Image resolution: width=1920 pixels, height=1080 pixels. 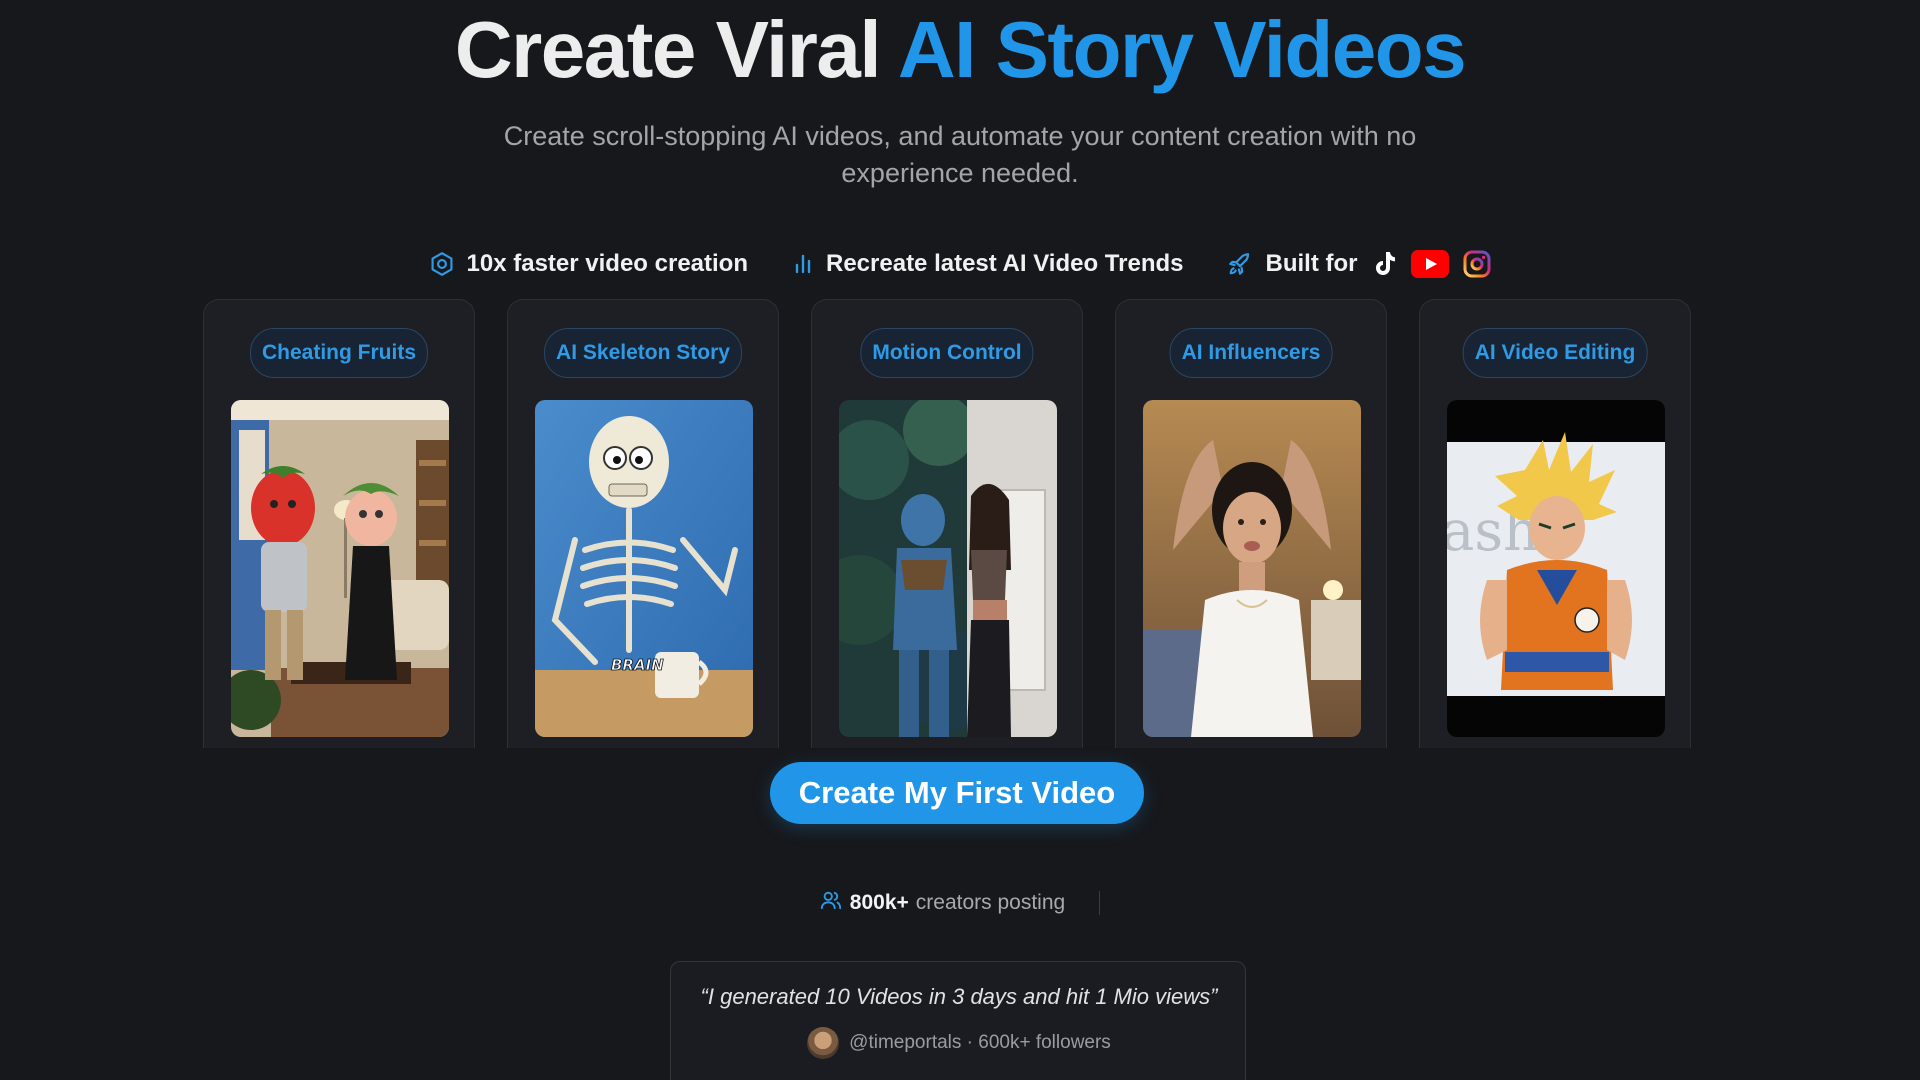 I want to click on creator-stats: 800k+ creators posting, so click(x=960, y=903).